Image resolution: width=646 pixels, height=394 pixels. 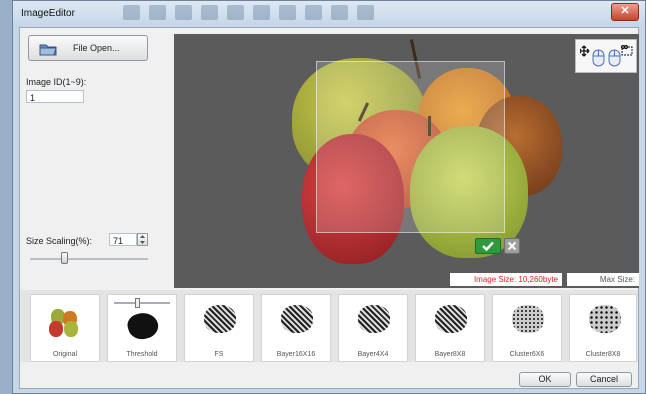 I want to click on max-size-readout: Max Size: 8,096byte, so click(x=603, y=279).